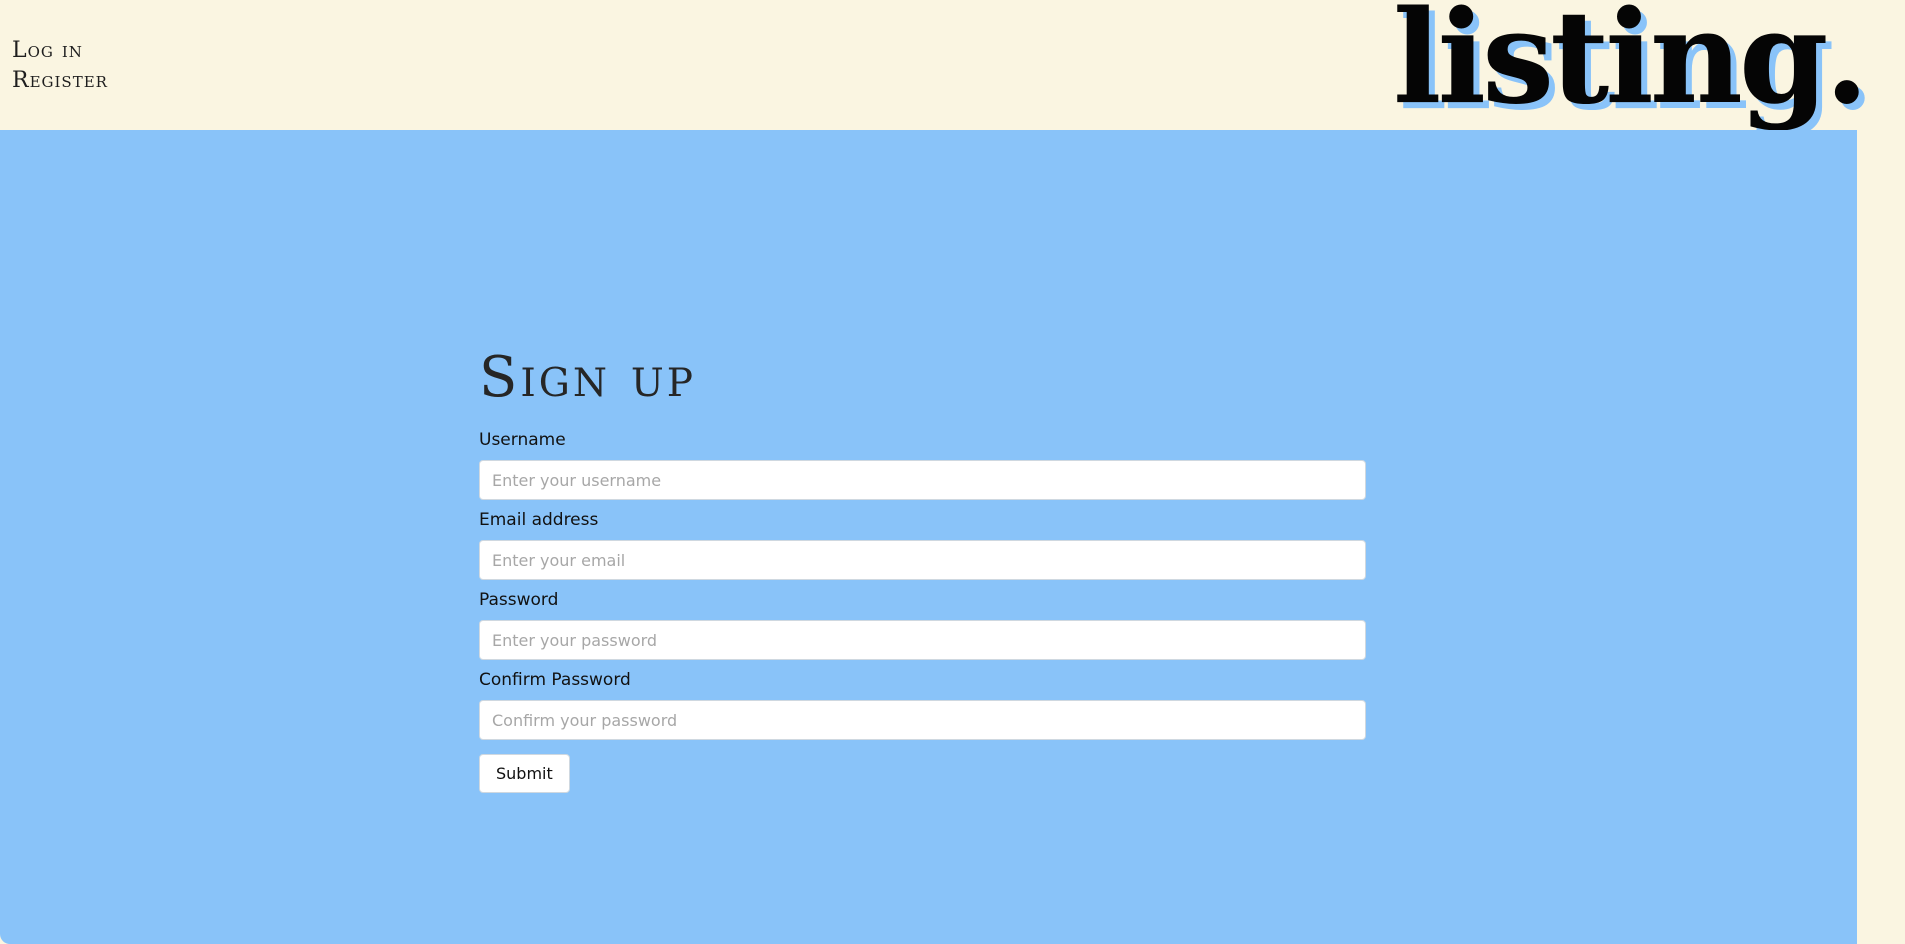 This screenshot has height=944, width=1905. I want to click on confirm-password-input, so click(922, 720).